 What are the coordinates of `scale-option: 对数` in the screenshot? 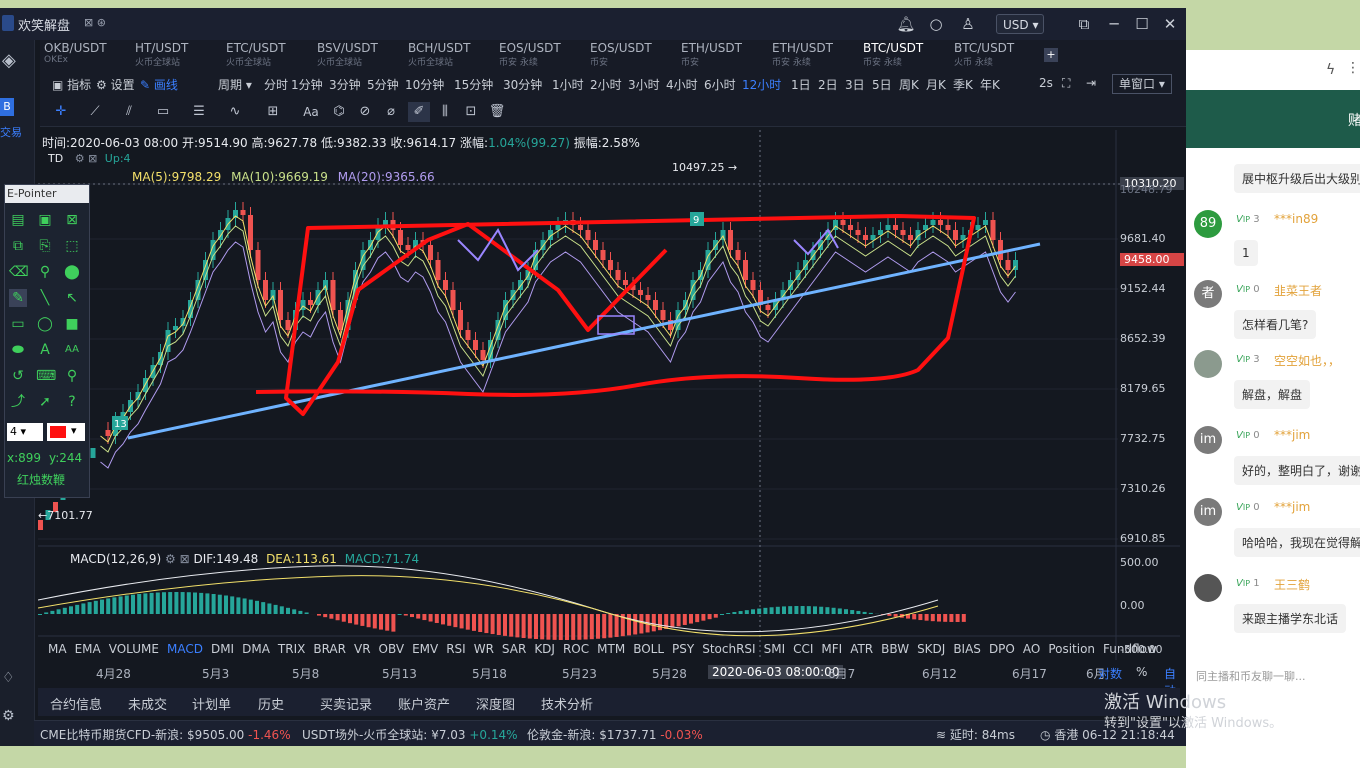 It's located at (1110, 673).